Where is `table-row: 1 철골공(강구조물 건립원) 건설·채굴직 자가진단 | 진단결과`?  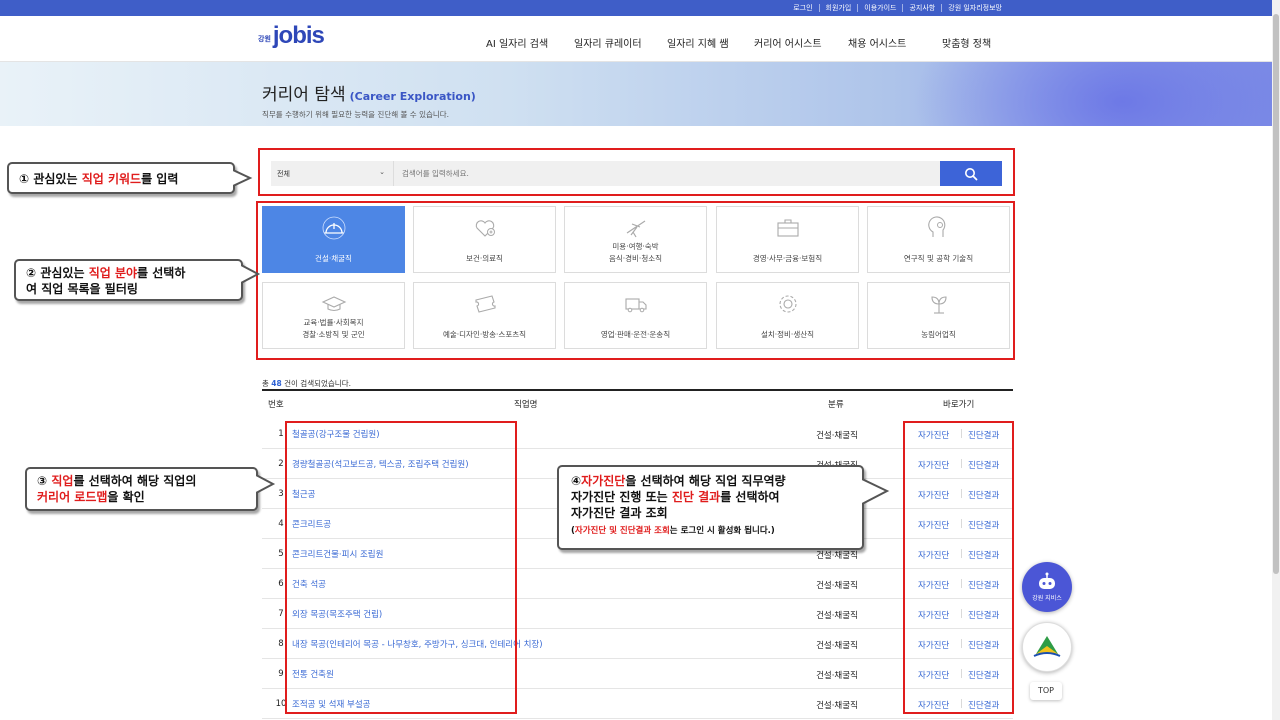 table-row: 1 철골공(강구조물 건립원) 건설·채굴직 자가진단 | 진단결과 is located at coordinates (637, 434).